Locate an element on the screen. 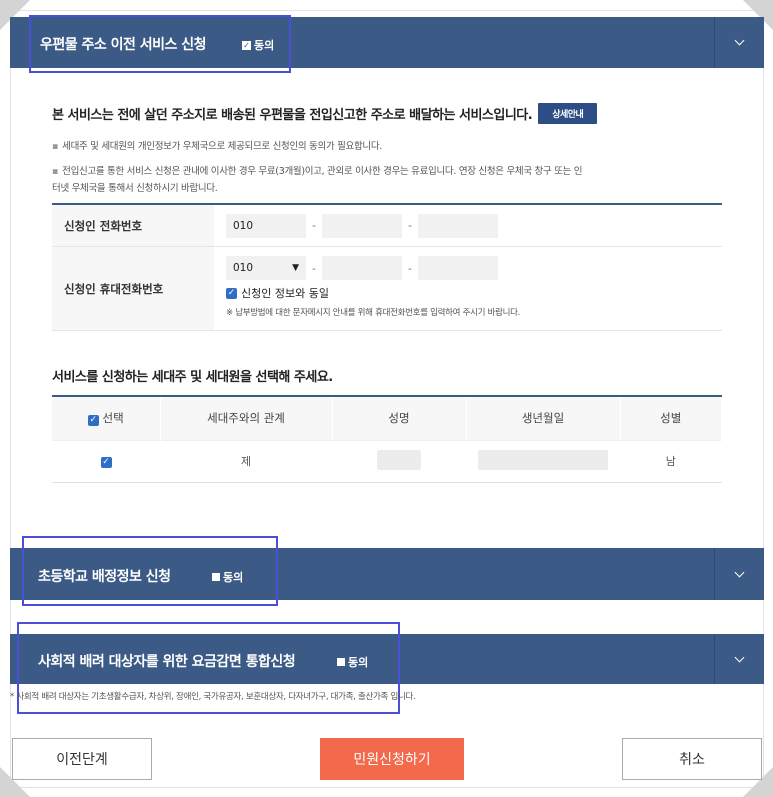 This screenshot has width=773, height=797. redacted-name is located at coordinates (399, 459).